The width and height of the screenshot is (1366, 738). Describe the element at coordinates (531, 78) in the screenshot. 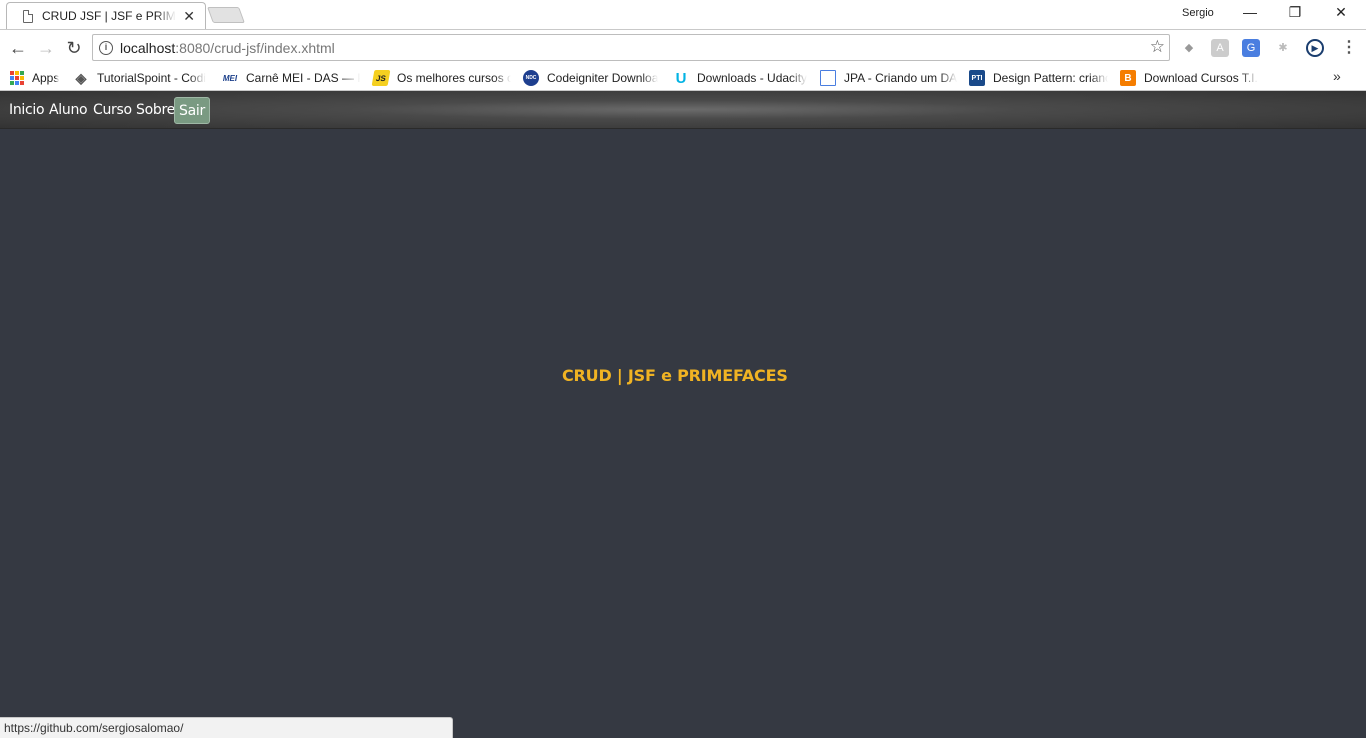

I see `codeigniter-icon: NDC` at that location.